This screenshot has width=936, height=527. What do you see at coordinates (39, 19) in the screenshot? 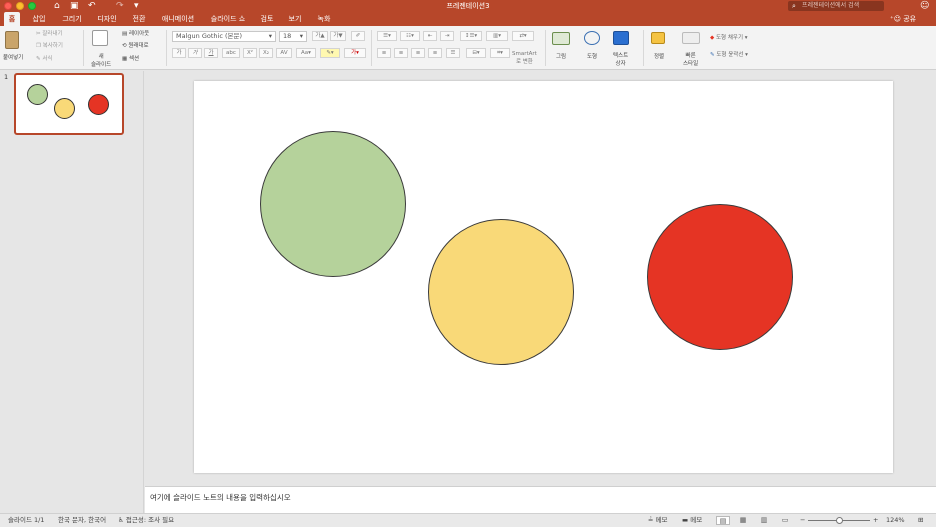
I see `tab-insert: 삽입` at bounding box center [39, 19].